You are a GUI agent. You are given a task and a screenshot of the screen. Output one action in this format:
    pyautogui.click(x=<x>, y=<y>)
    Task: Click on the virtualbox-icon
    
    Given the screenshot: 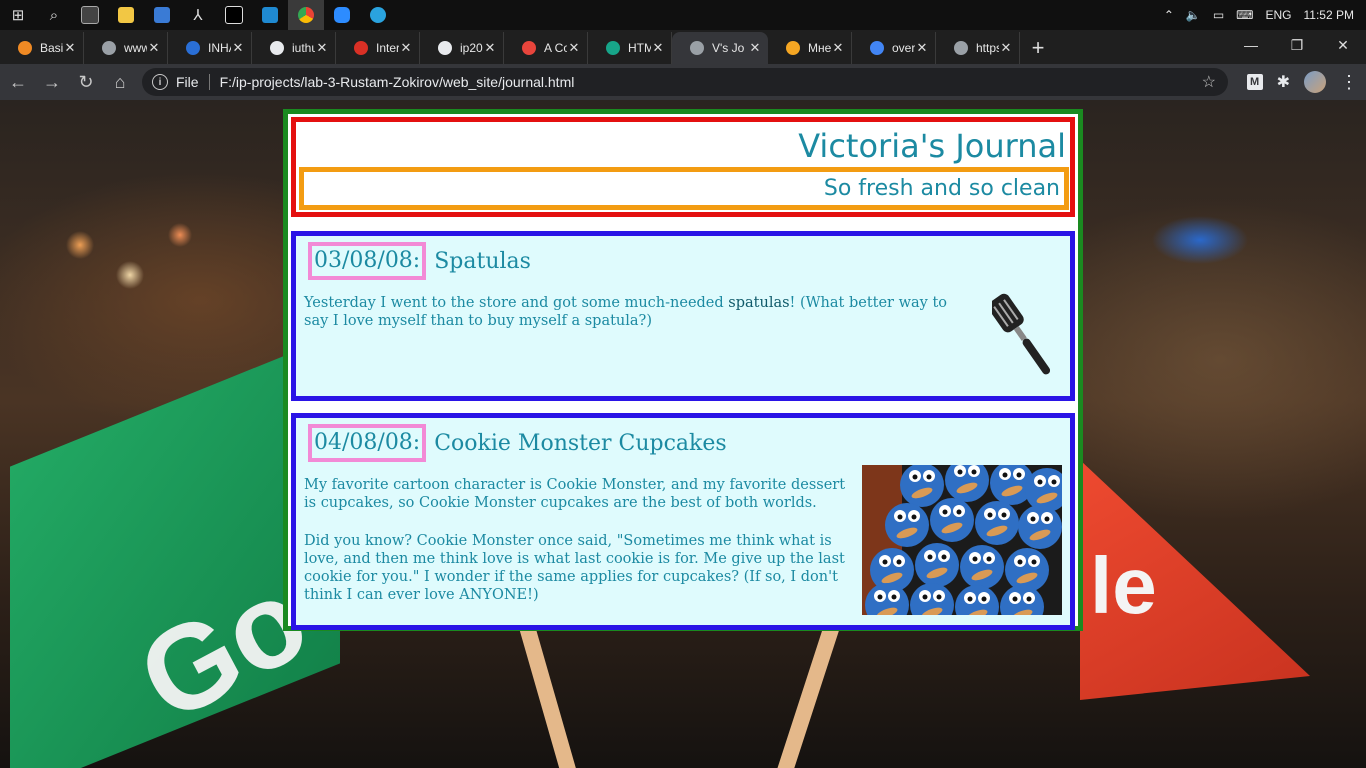 What is the action you would take?
    pyautogui.click(x=162, y=15)
    